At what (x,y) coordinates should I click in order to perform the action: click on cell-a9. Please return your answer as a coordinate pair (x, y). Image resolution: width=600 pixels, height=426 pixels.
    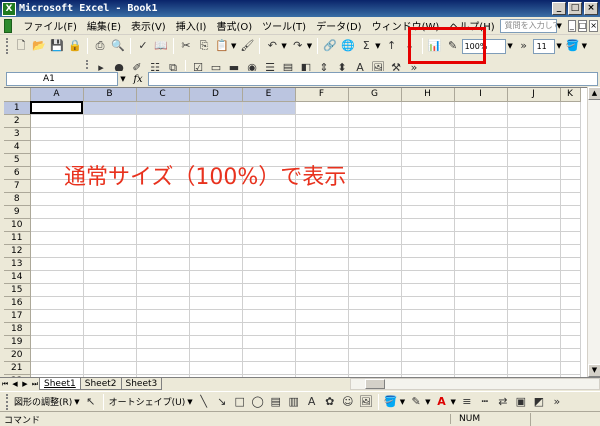
    Looking at the image, I should click on (57, 212).